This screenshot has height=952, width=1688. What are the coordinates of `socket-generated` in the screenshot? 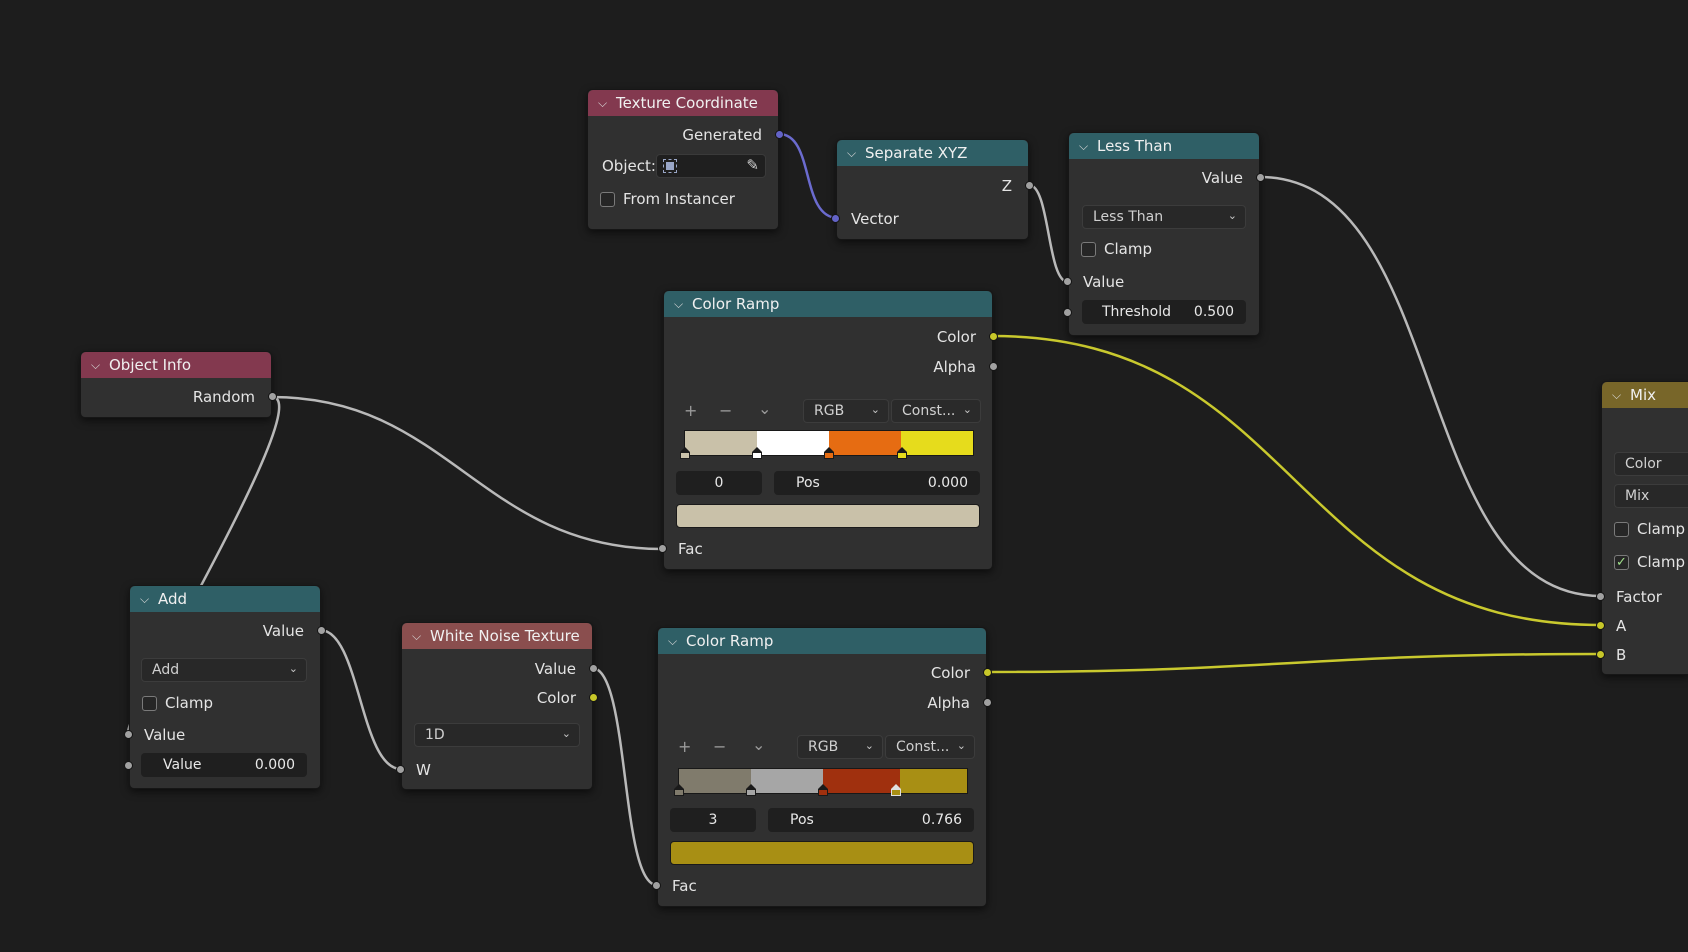 It's located at (779, 134).